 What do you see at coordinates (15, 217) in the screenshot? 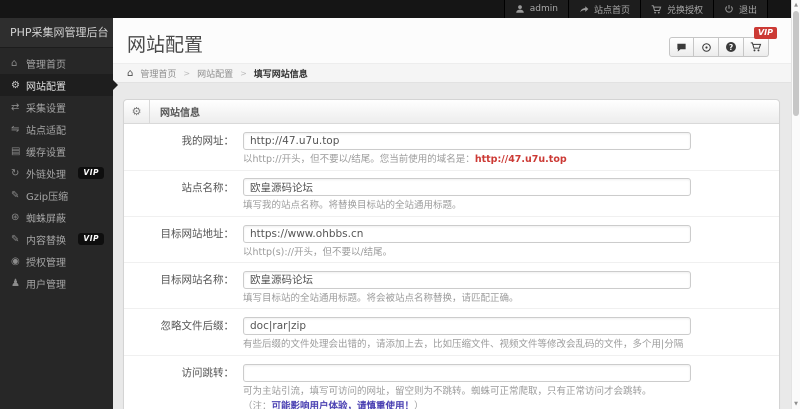
I see `spider-icon: ⊛` at bounding box center [15, 217].